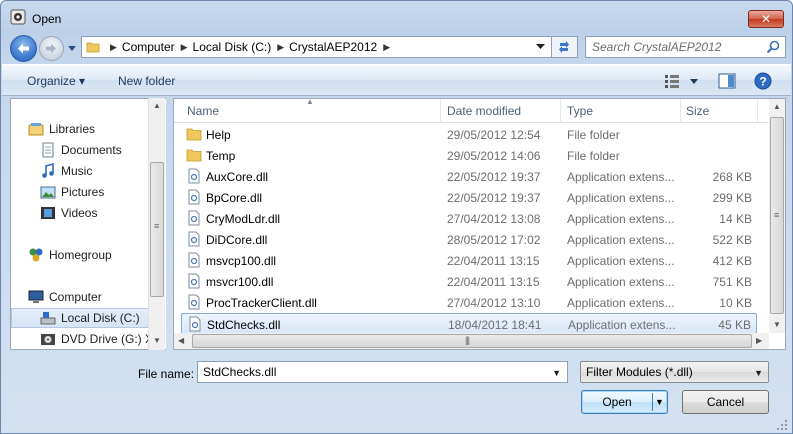 The image size is (793, 434). Describe the element at coordinates (773, 47) in the screenshot. I see `search-icon` at that location.